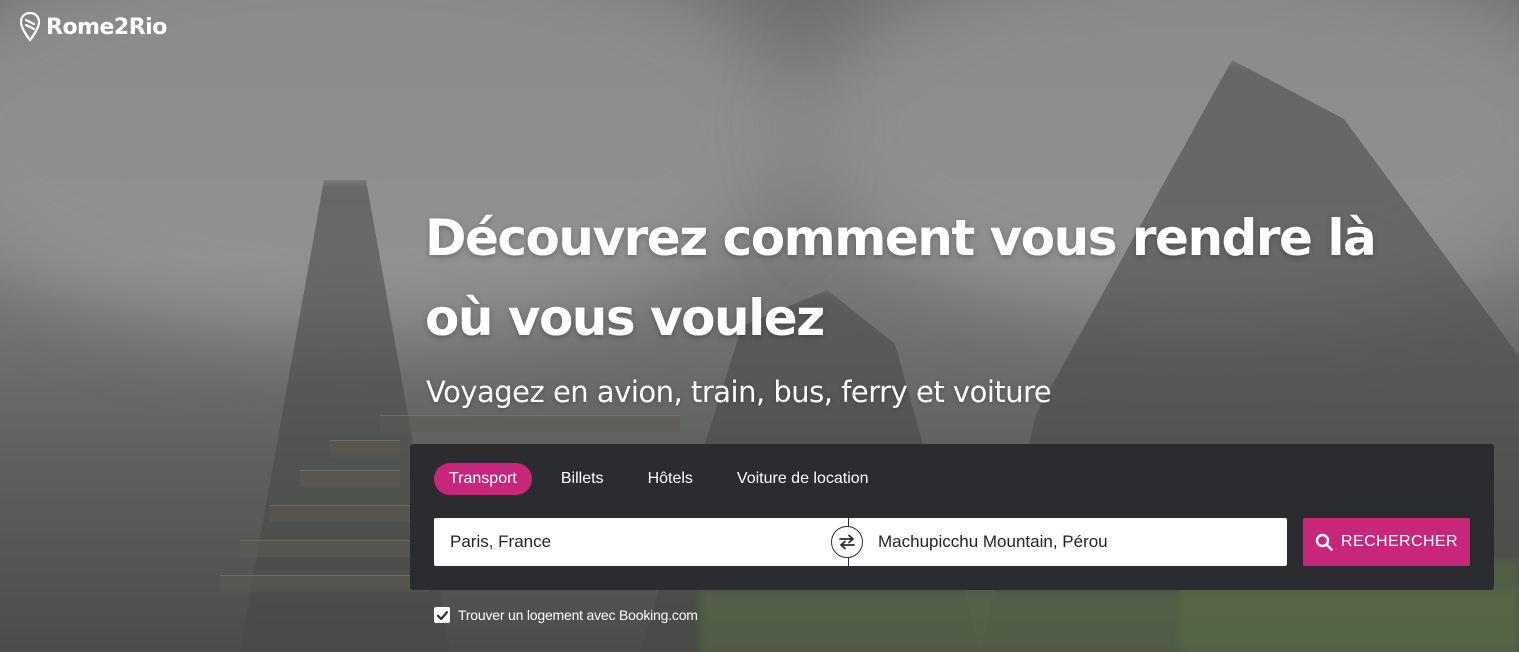  What do you see at coordinates (582, 479) in the screenshot?
I see `tab-billets: Billets` at bounding box center [582, 479].